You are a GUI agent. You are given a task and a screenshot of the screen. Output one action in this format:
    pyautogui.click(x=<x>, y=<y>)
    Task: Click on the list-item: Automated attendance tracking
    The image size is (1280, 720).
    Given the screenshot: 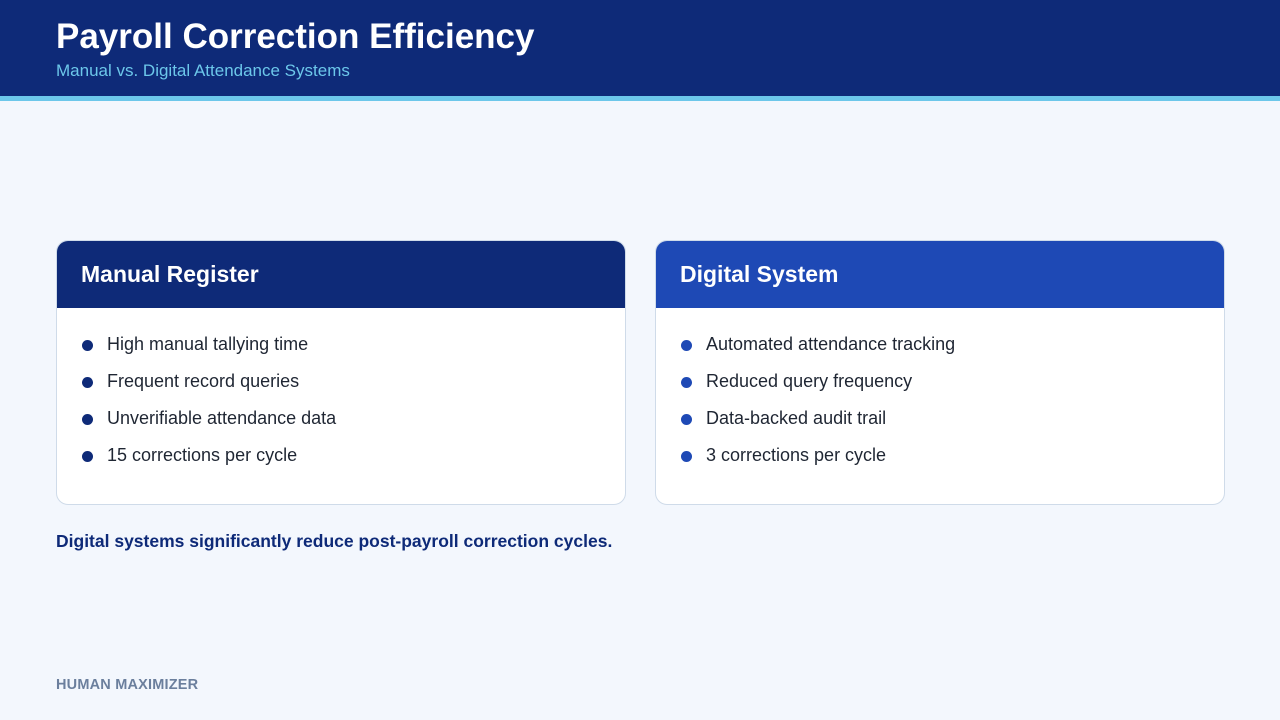 What is the action you would take?
    pyautogui.click(x=952, y=350)
    